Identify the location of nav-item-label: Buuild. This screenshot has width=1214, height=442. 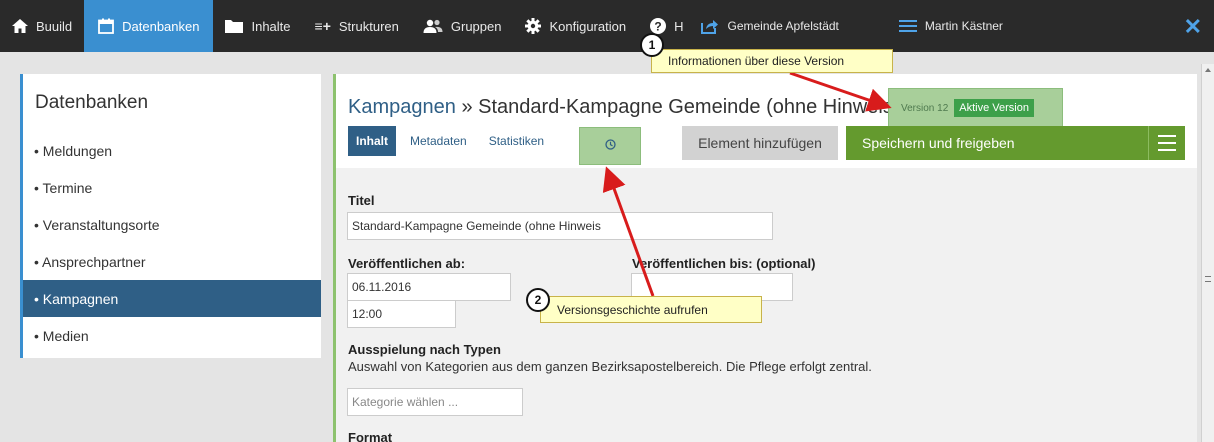
(54, 26).